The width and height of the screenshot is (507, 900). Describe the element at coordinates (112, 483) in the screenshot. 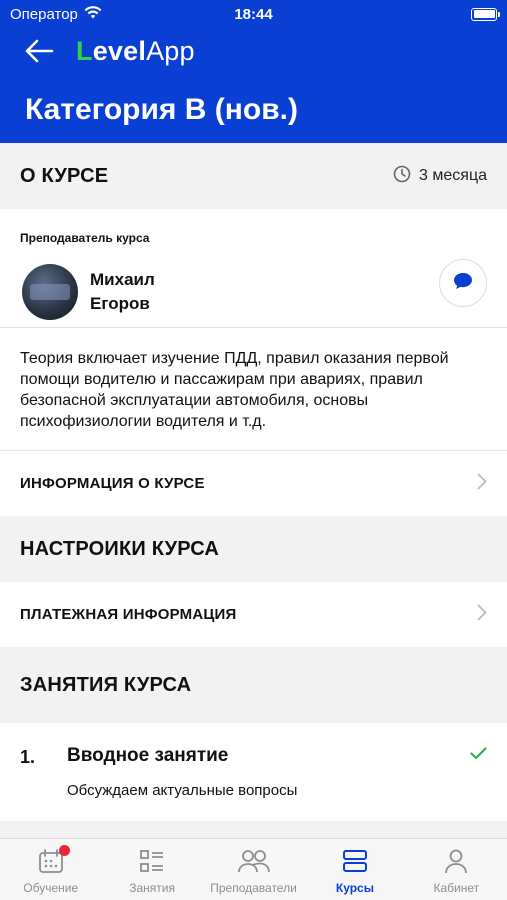

I see `course-info-label: ИНФОРМАЦИЯ О КУРСЕ` at that location.